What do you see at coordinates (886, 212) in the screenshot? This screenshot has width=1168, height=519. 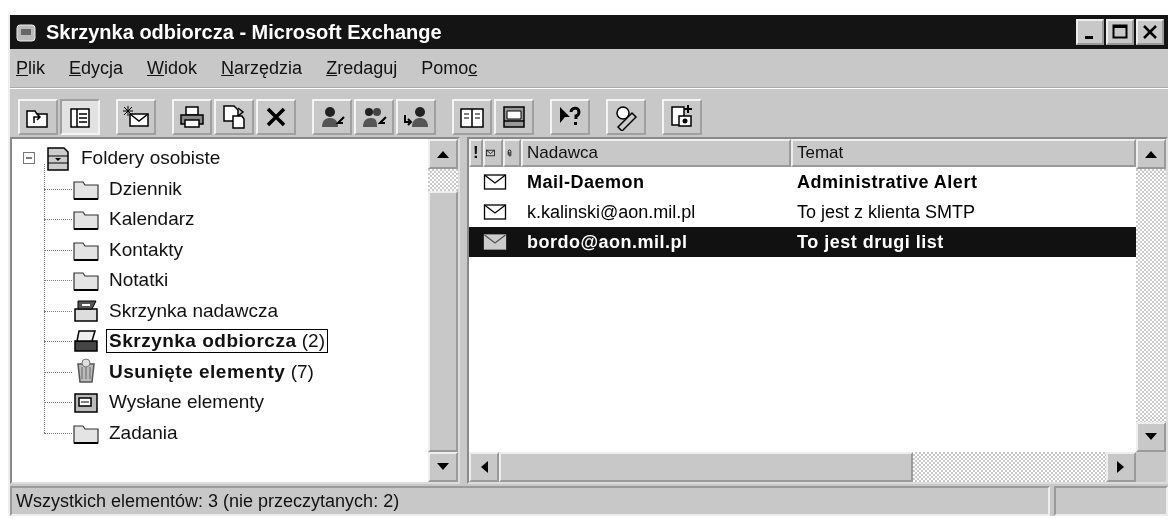 I see `subject-text: To jest z klienta SMTP` at bounding box center [886, 212].